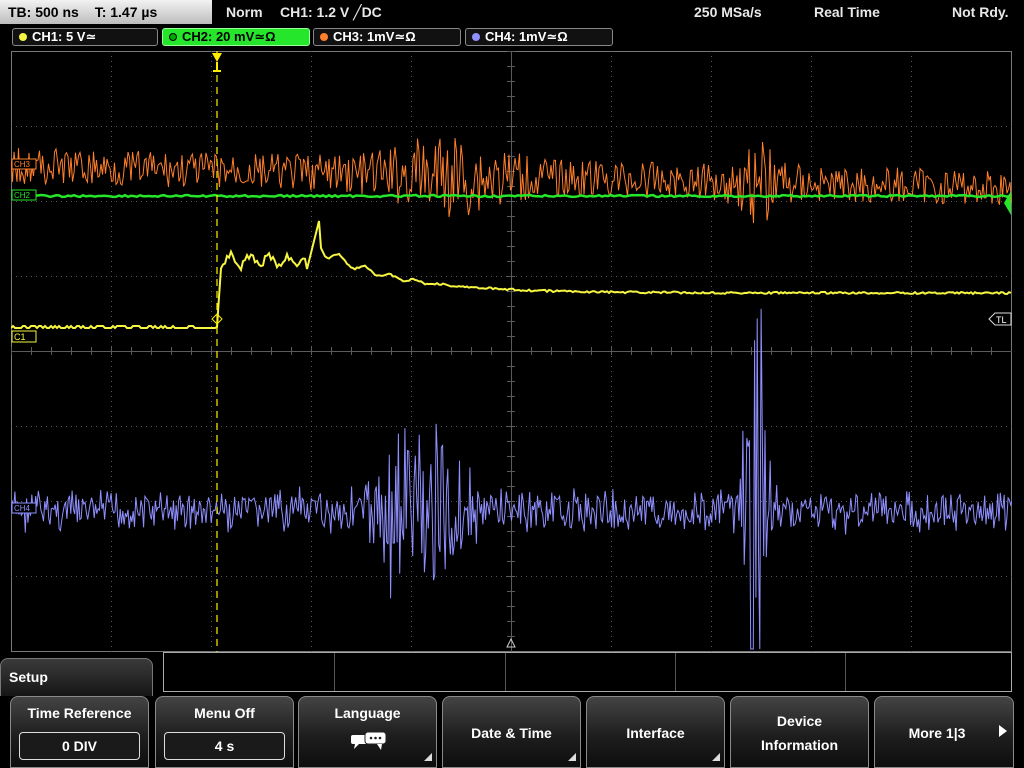 The image size is (1024, 768). I want to click on menu-title-tab: Setup, so click(76, 677).